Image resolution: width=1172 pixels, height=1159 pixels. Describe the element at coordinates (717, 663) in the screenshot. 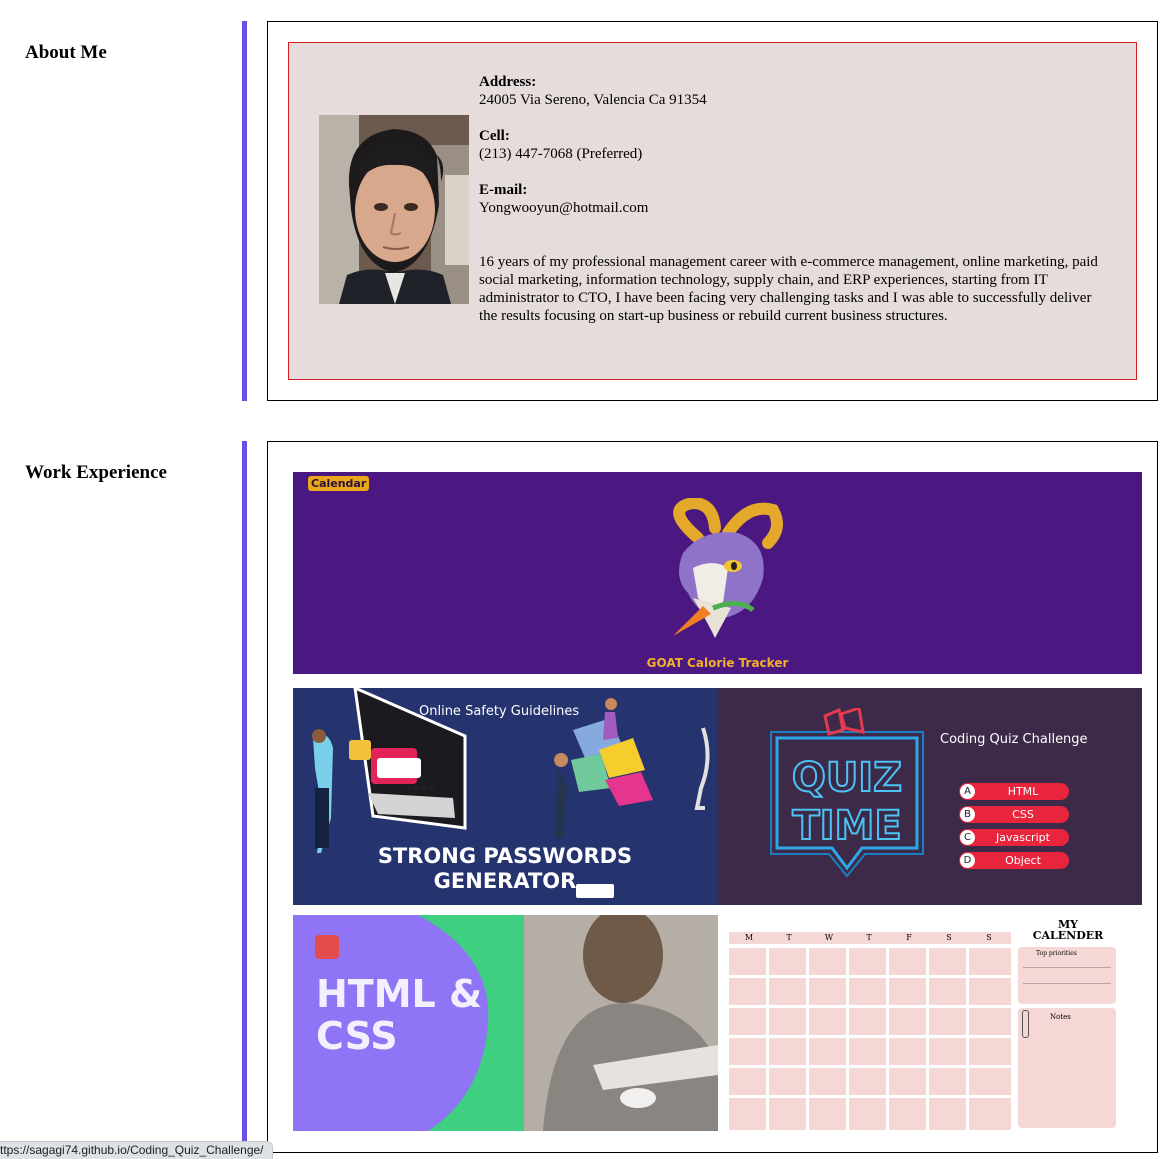

I see `calorie-tracker-title: GOAT Calorie Tracker` at that location.